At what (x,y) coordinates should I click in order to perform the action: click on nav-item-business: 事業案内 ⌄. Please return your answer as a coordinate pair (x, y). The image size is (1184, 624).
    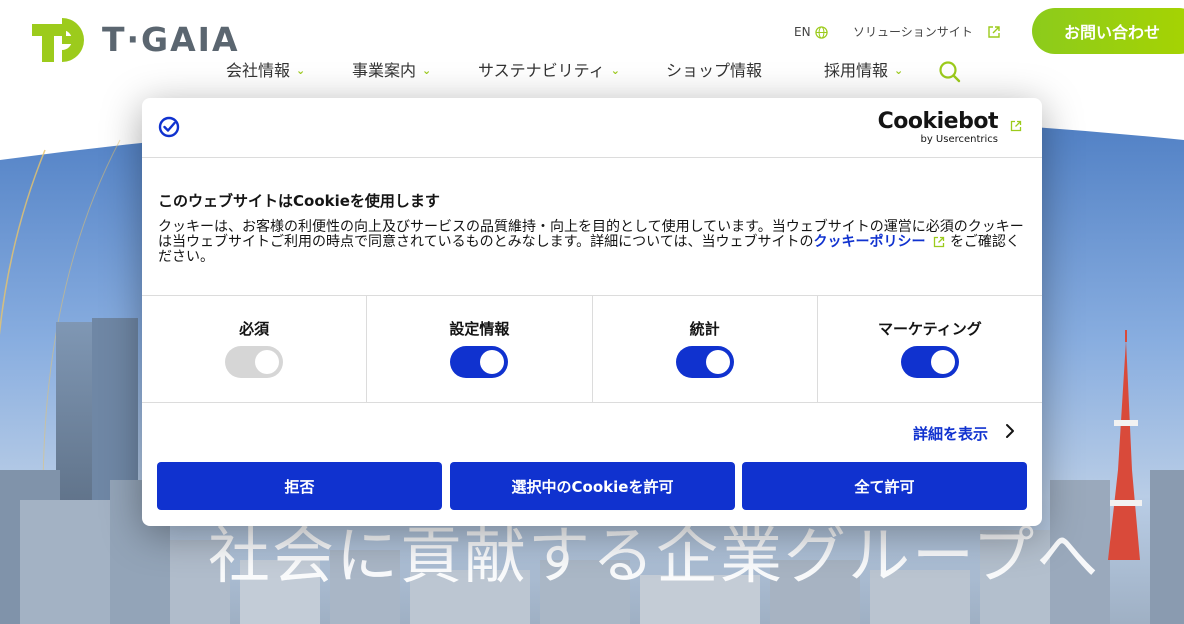
    Looking at the image, I should click on (391, 71).